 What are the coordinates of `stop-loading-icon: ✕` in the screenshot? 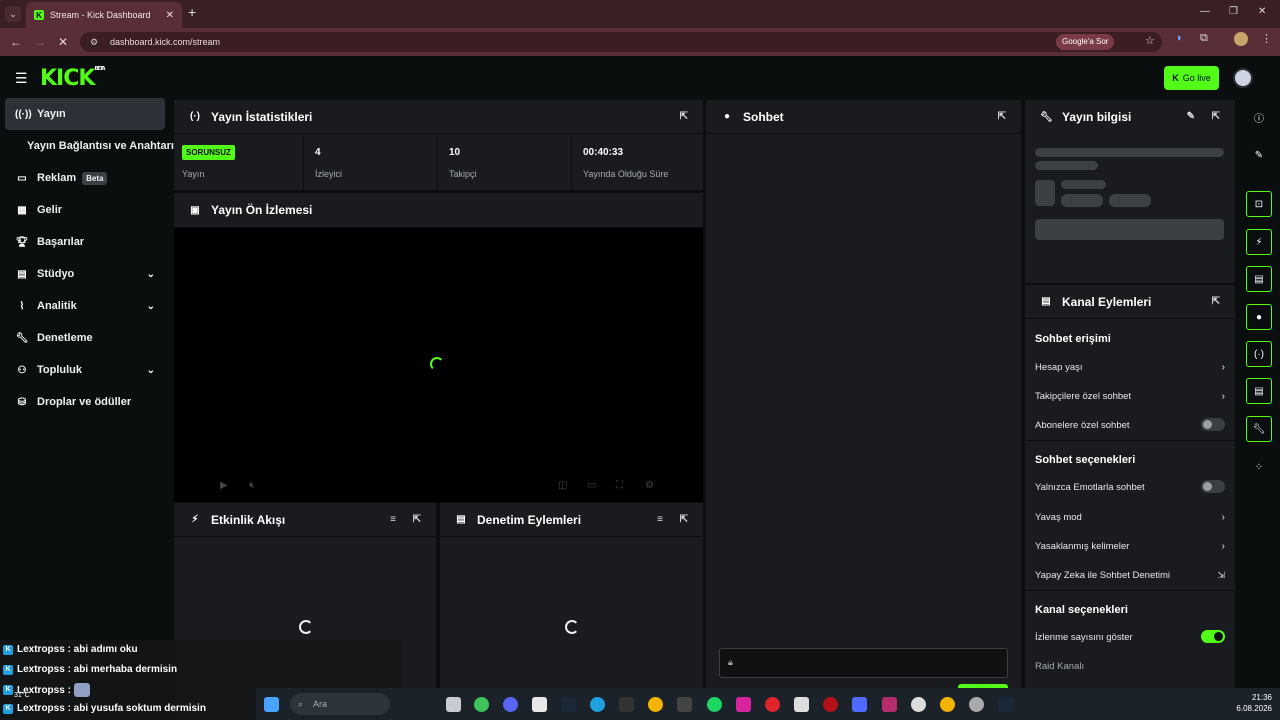 It's located at (63, 42).